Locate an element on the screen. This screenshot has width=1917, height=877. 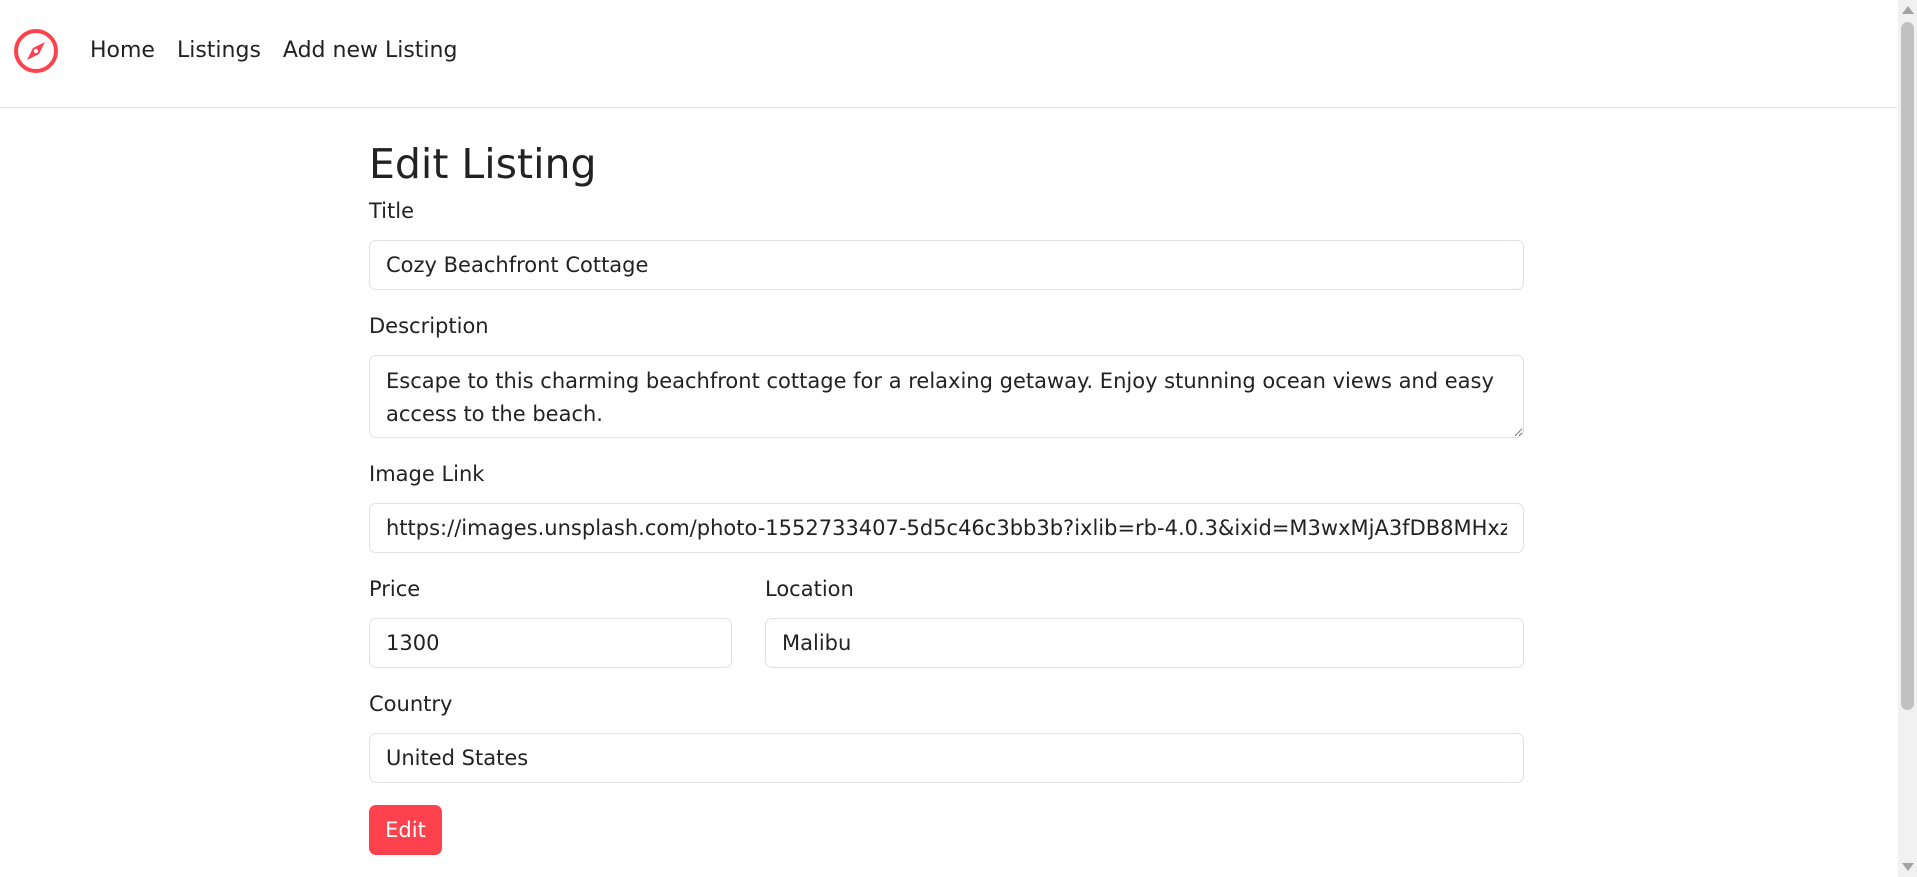
image-link-label: Image Link is located at coordinates (427, 474).